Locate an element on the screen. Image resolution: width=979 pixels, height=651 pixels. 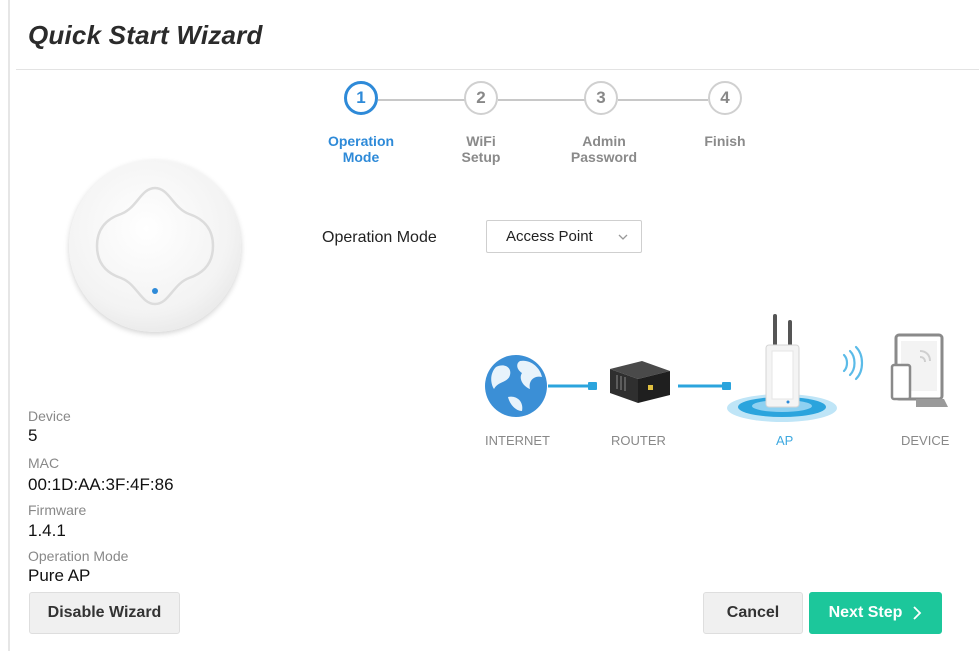
step-1-label: Operation Mode is located at coordinates (361, 149).